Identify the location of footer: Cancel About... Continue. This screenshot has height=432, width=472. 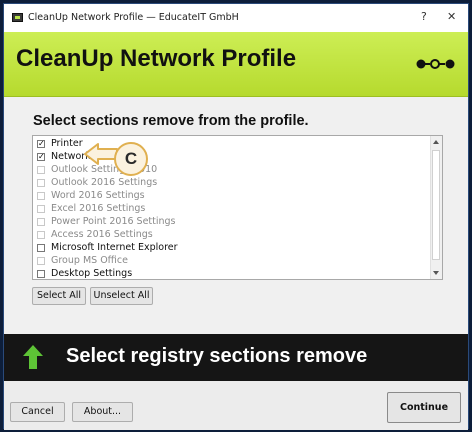
(236, 405).